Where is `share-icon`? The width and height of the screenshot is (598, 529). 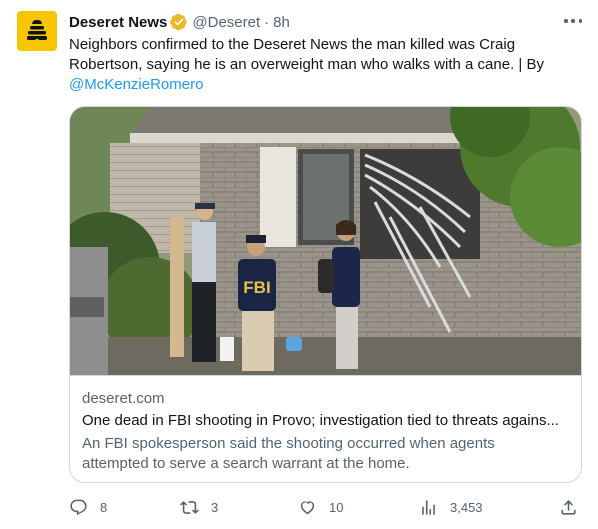
share-icon is located at coordinates (568, 507).